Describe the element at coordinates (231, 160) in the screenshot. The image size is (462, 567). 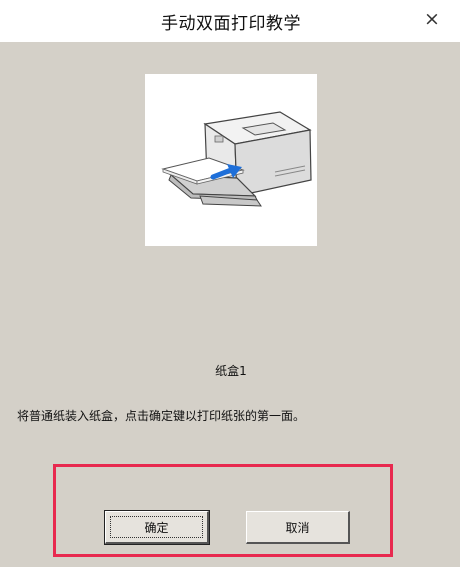
I see `printer-paper-loading-icon` at that location.